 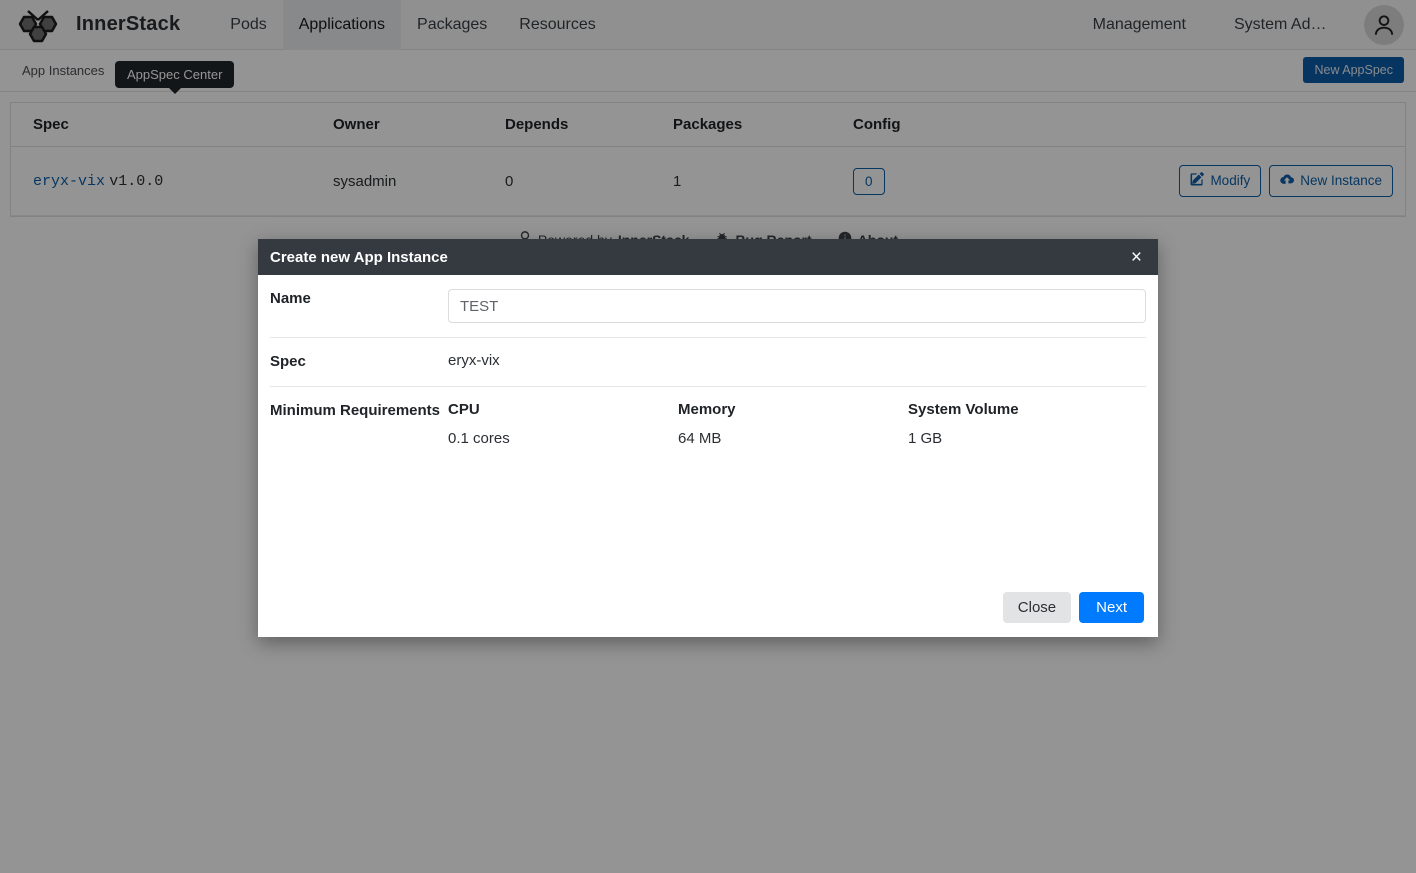 What do you see at coordinates (700, 439) in the screenshot?
I see `requirement-memory-value: 64 MB` at bounding box center [700, 439].